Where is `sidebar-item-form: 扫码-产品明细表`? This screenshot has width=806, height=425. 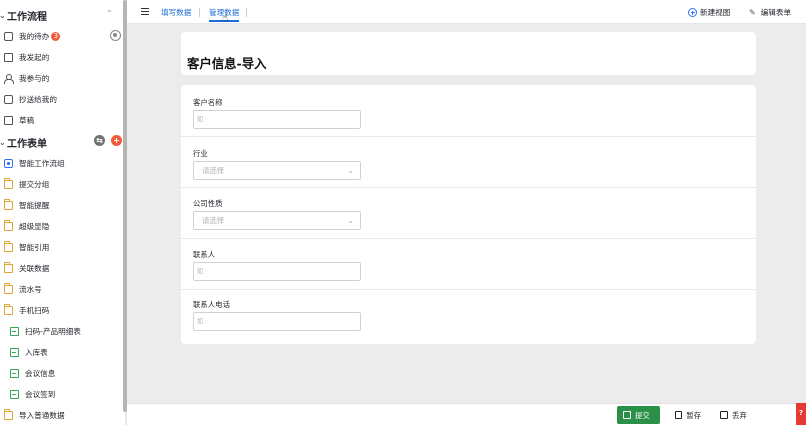
sidebar-item-form: 扫码-产品明细表 is located at coordinates (45, 331).